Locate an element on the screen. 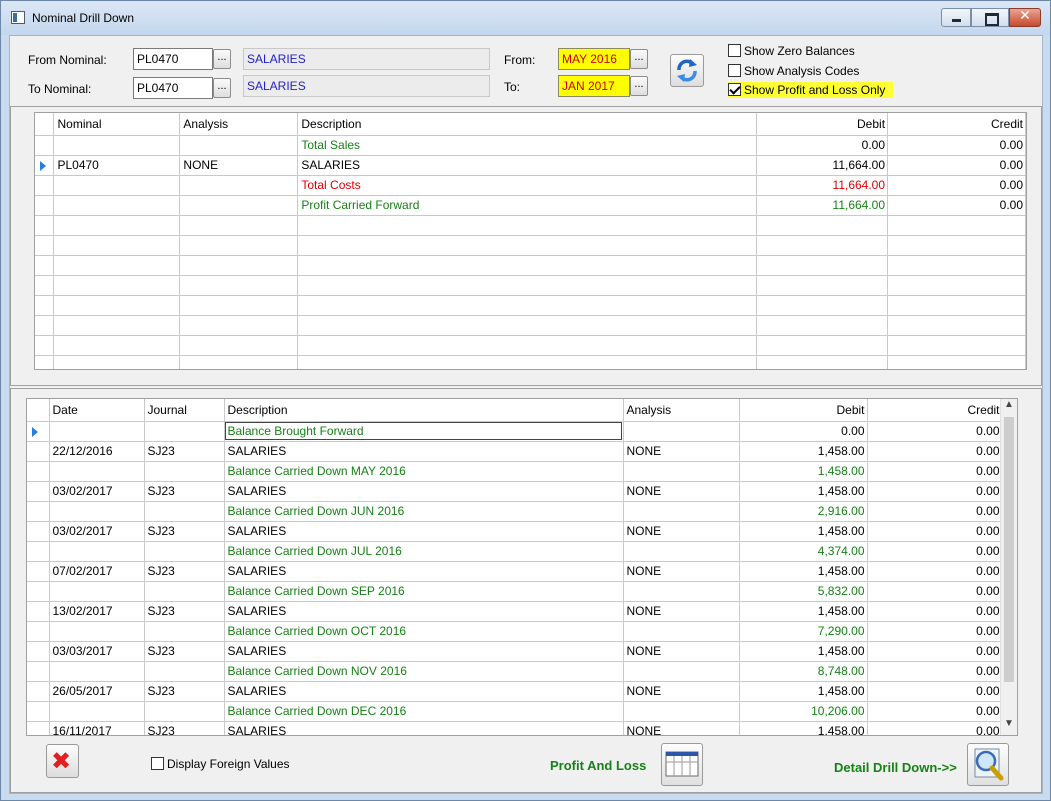  debit-cell: 2,916.00 is located at coordinates (803, 511).